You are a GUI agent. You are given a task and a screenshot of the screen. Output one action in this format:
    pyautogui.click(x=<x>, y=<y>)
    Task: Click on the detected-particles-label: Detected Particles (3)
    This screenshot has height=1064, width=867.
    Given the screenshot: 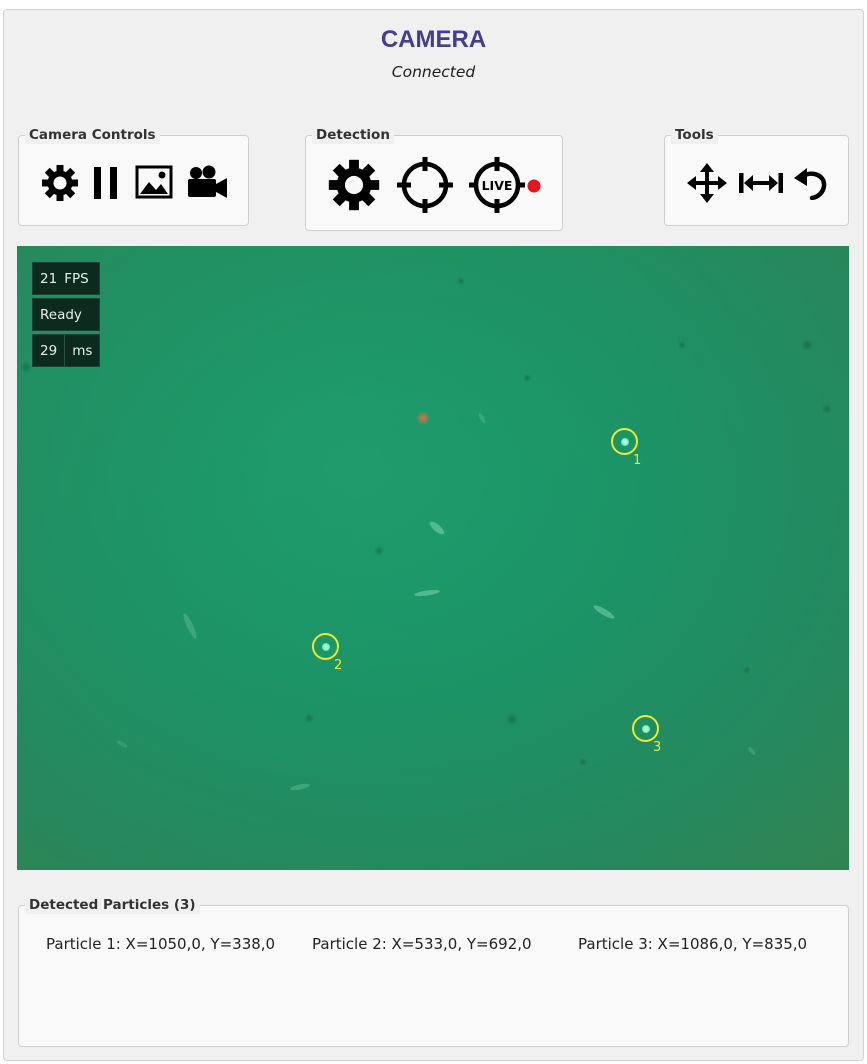 What is the action you would take?
    pyautogui.click(x=112, y=905)
    